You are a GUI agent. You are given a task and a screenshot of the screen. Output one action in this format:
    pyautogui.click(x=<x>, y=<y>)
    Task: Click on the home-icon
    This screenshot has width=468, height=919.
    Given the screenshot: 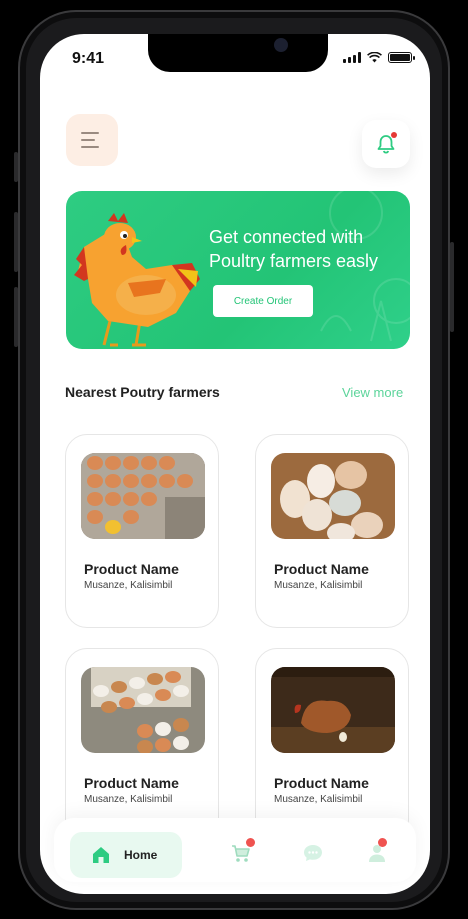 What is the action you would take?
    pyautogui.click(x=101, y=855)
    